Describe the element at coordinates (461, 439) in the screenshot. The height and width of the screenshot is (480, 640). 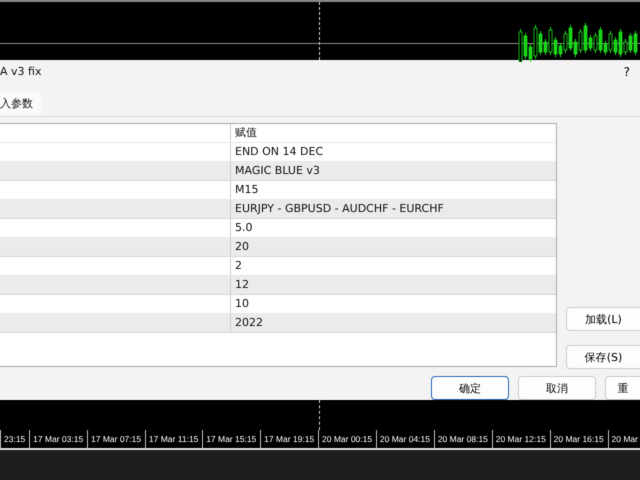
I see `time-label: 20 Mar 08:15` at that location.